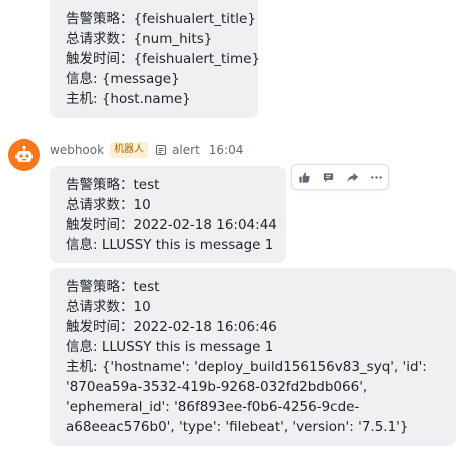  I want to click on message-line: 触发时间：2022-02-18 16:06:46, so click(171, 327).